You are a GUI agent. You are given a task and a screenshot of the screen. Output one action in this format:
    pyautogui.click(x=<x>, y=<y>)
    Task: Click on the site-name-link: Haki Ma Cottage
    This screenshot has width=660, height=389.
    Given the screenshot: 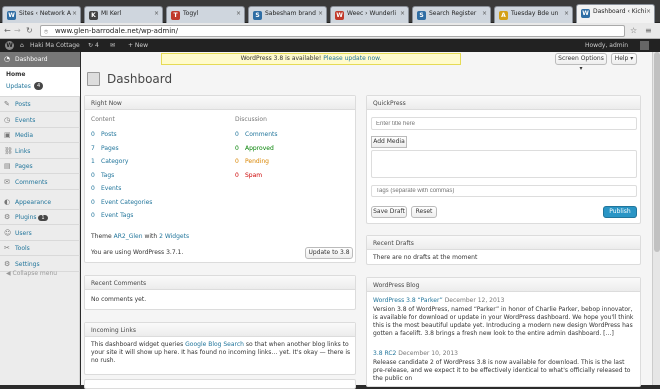 What is the action you would take?
    pyautogui.click(x=55, y=45)
    